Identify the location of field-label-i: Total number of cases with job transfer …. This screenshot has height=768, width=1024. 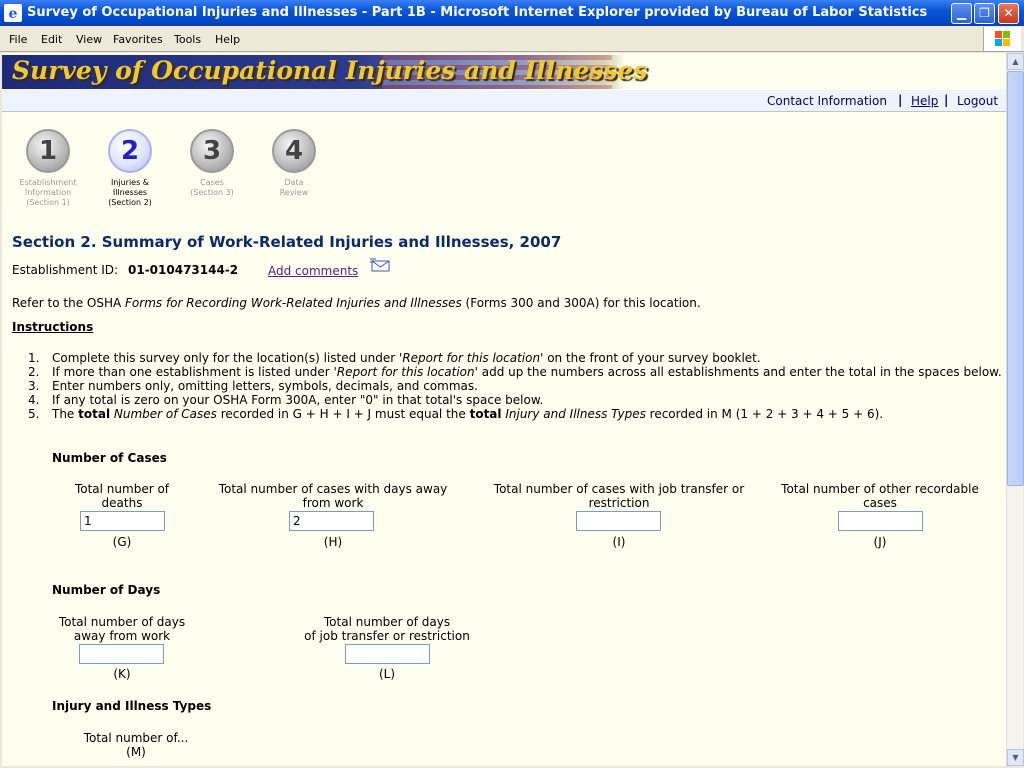
(619, 496).